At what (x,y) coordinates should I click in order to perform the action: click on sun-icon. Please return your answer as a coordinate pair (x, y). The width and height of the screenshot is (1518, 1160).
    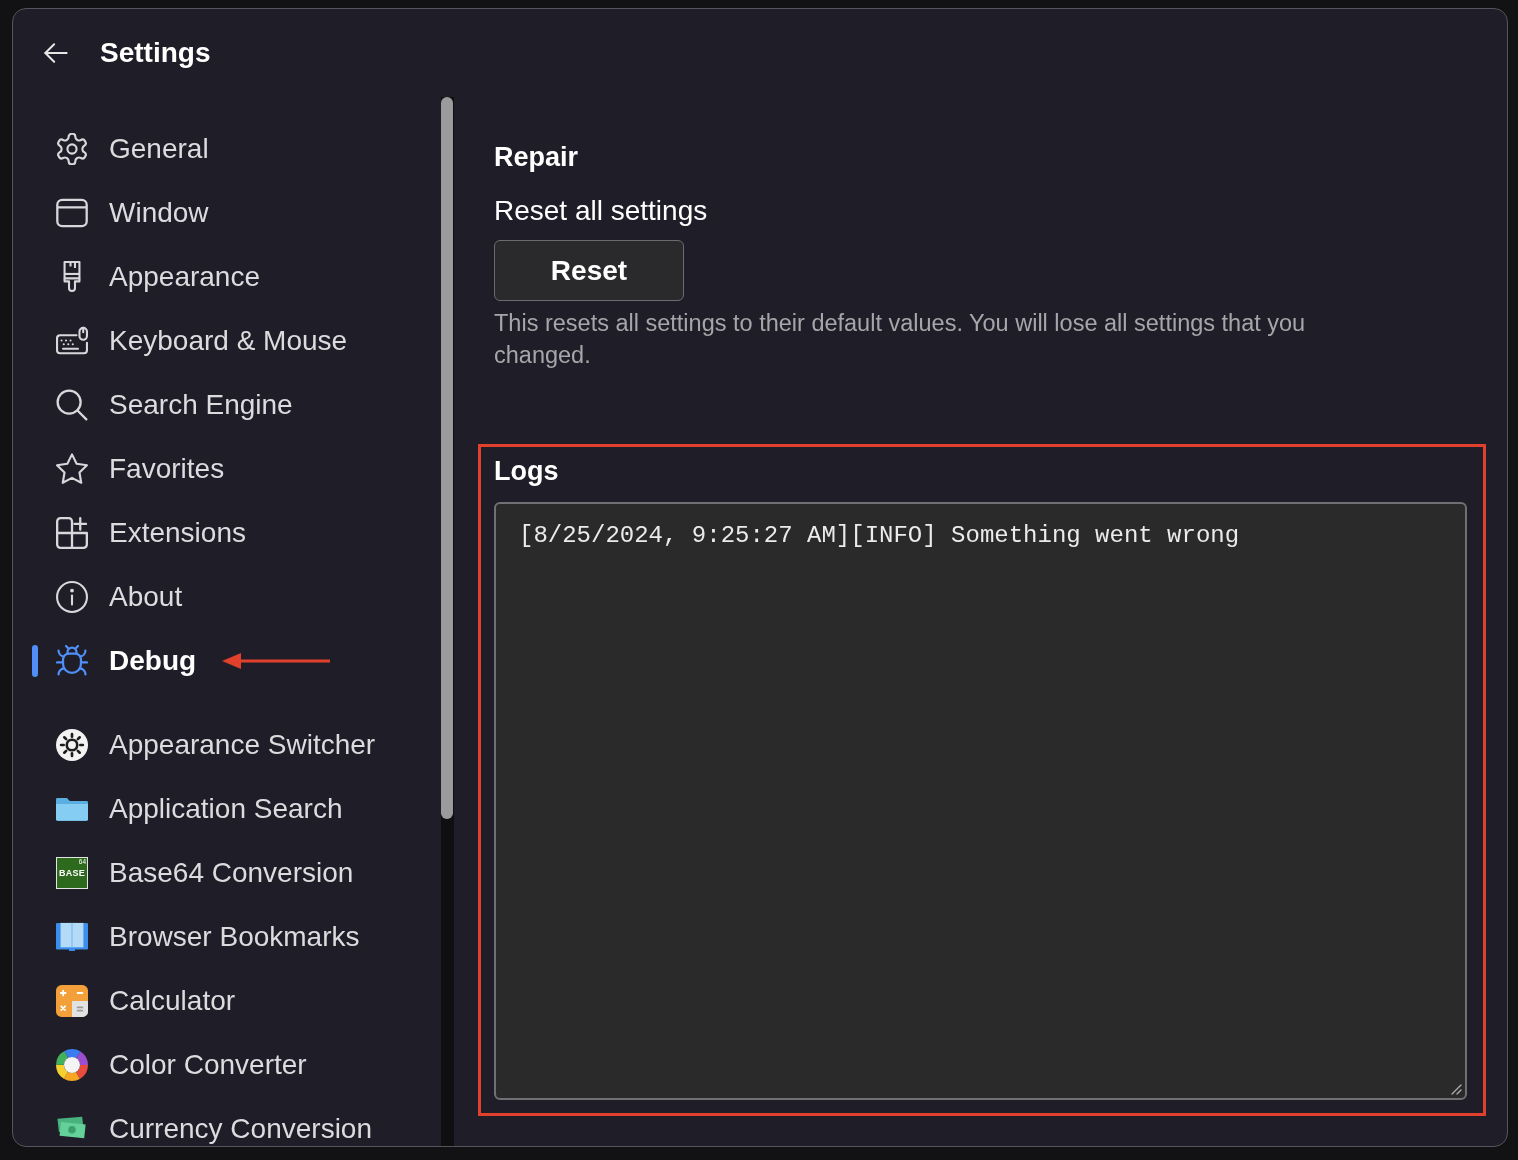
    Looking at the image, I should click on (72, 745).